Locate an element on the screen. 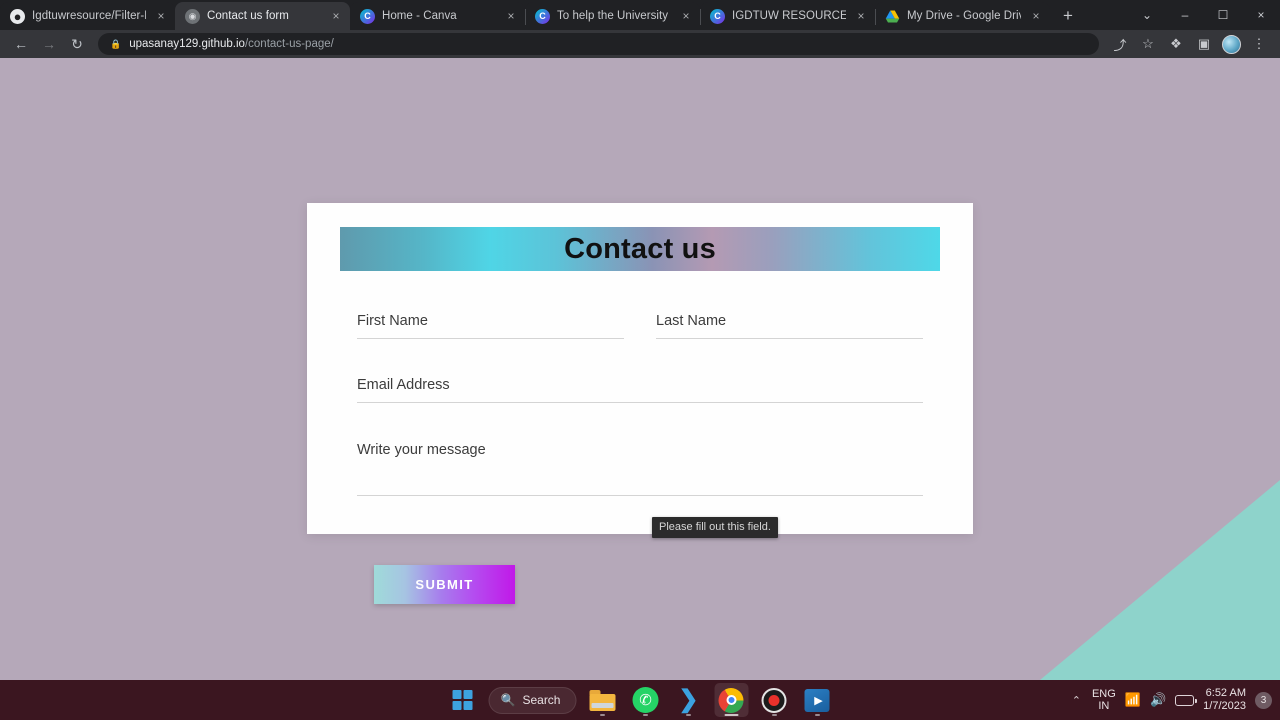 The height and width of the screenshot is (720, 1280). windows-start-icon is located at coordinates (462, 700).